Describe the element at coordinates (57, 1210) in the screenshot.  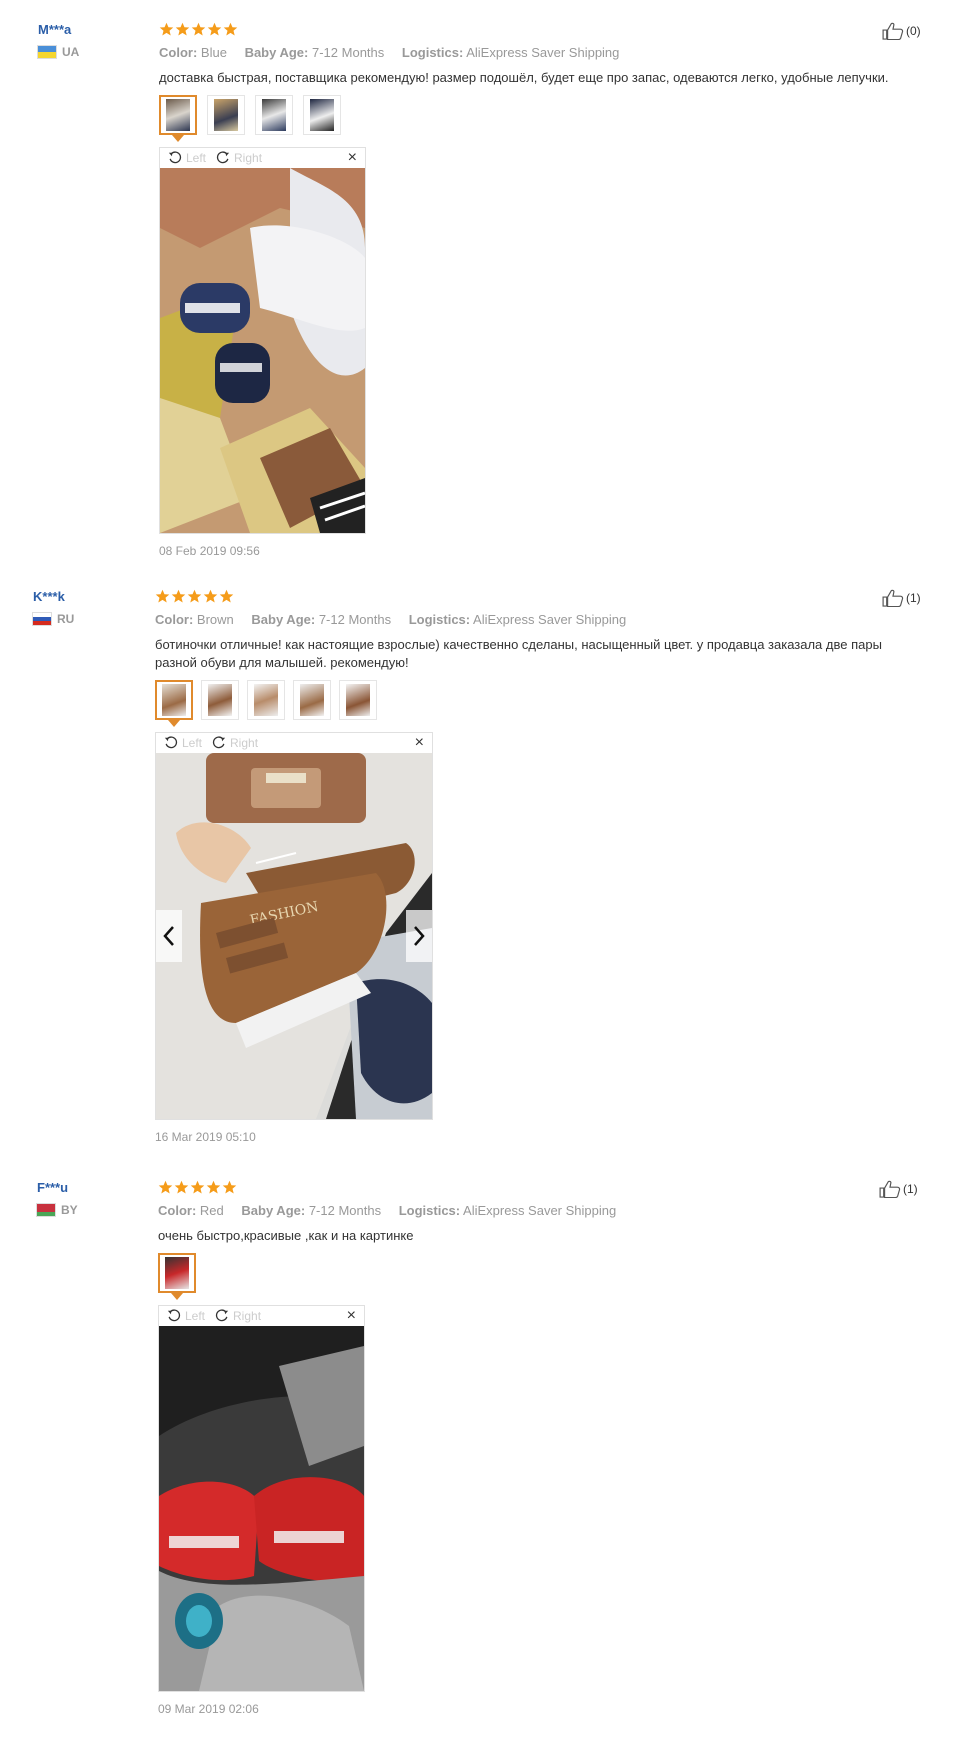
I see `reviewer-country: BY` at that location.